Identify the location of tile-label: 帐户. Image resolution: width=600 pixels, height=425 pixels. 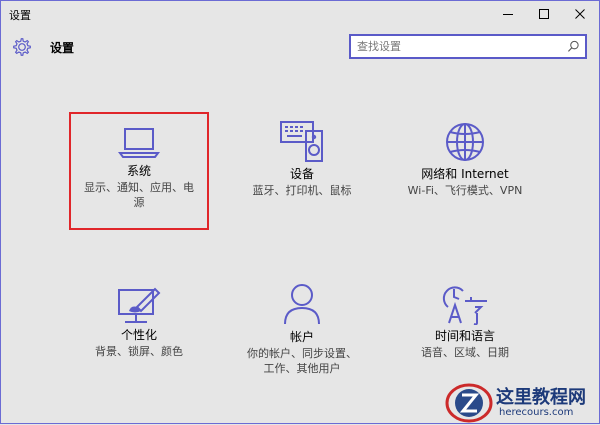
(301, 337).